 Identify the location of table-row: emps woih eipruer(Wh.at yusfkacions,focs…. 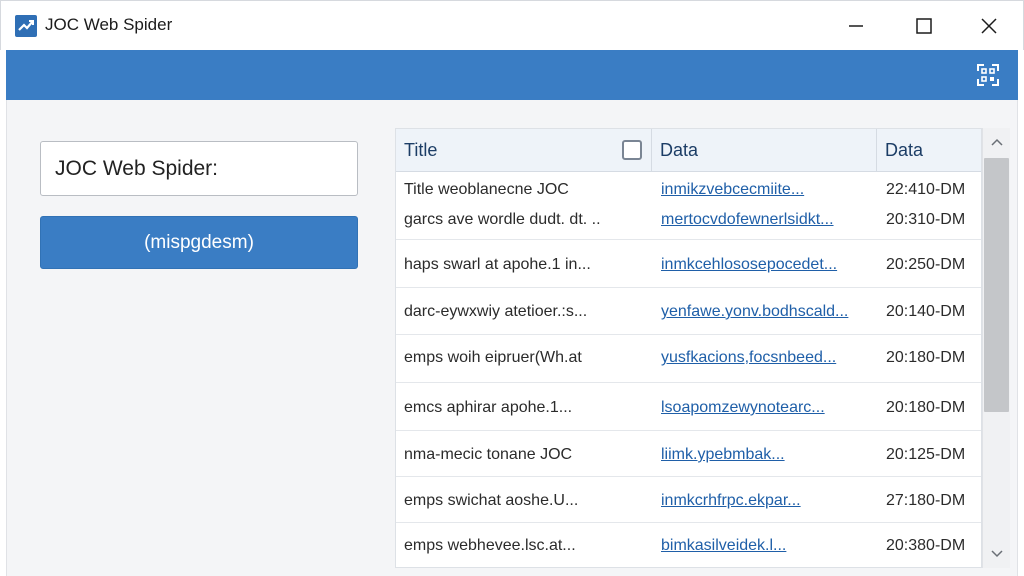
(688, 359).